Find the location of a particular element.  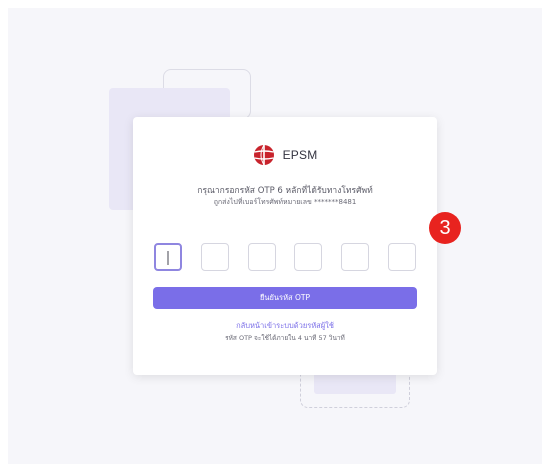

otp-expiry-text: รหัส OTP จะใช้ได้ภายใน 4 นาที 57 วินาที is located at coordinates (285, 338).